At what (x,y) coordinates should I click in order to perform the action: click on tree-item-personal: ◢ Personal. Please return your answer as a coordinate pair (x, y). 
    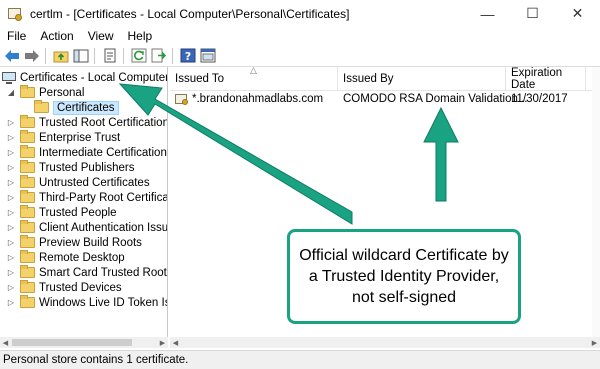
    Looking at the image, I should click on (45, 92).